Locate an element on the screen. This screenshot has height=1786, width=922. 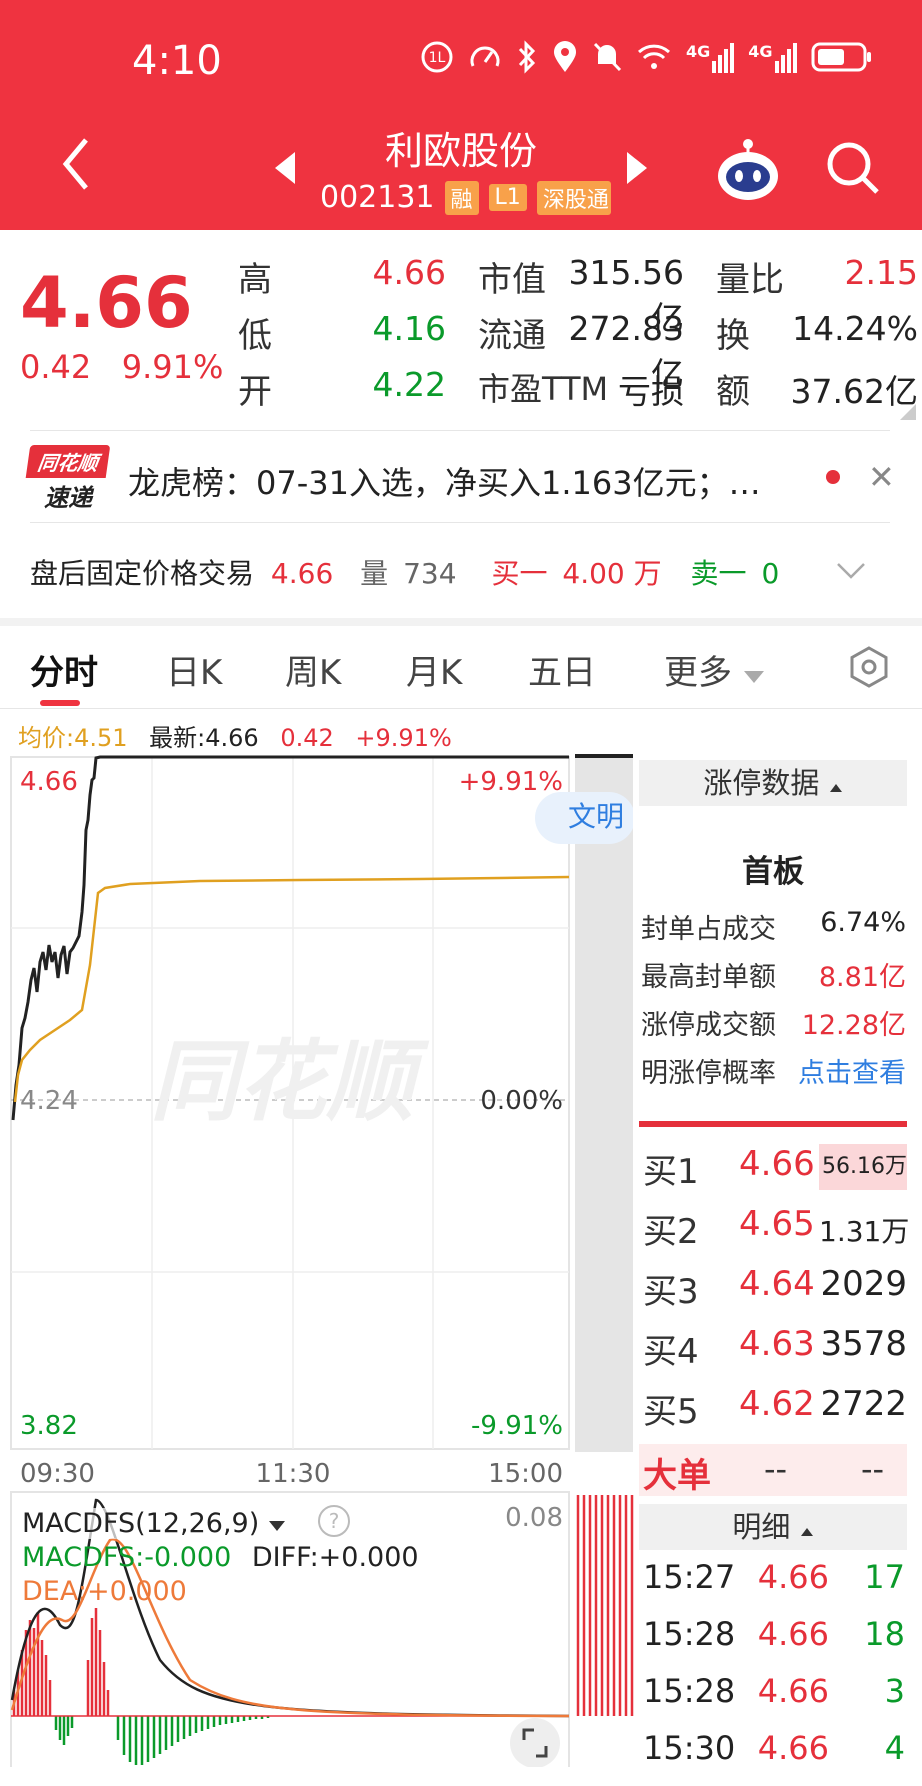
detail-title: 明细 is located at coordinates (761, 1527).